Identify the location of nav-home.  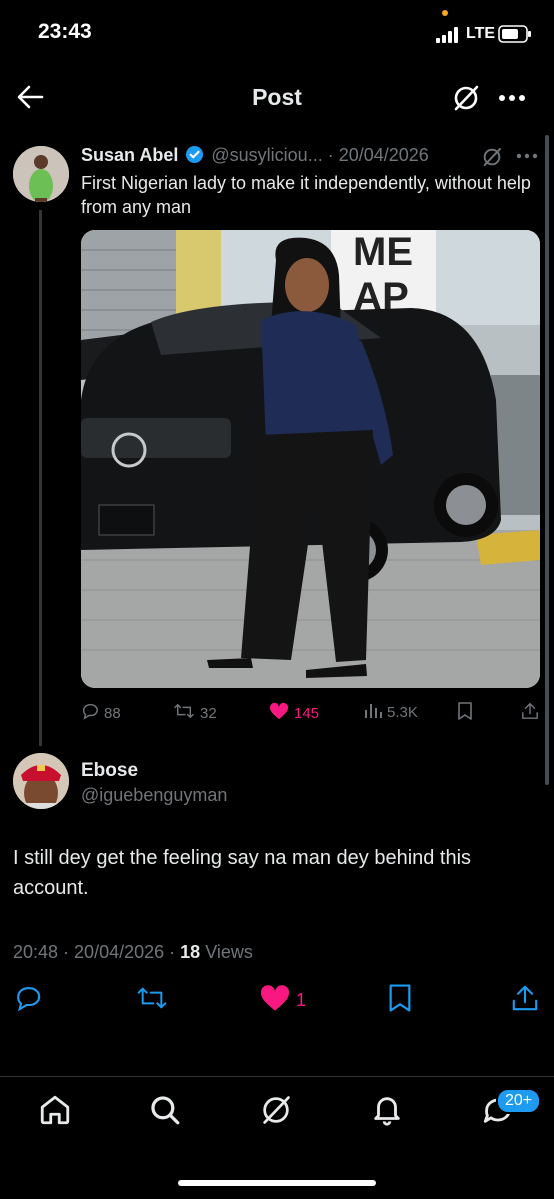
(55, 1112).